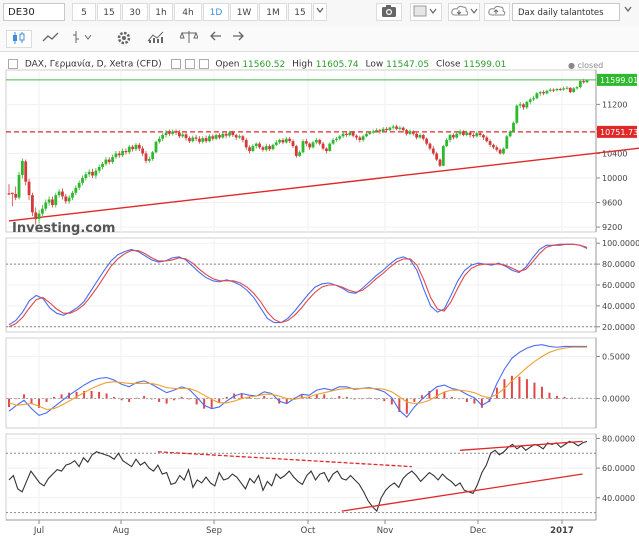  Describe the element at coordinates (83, 39) in the screenshot. I see `bar-type-icon` at that location.